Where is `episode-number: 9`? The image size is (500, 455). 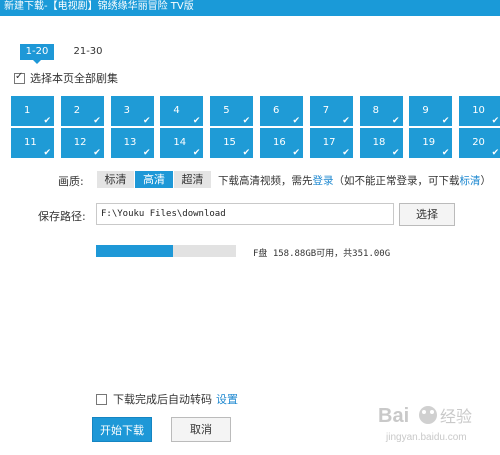
episode-number: 9 is located at coordinates (425, 110).